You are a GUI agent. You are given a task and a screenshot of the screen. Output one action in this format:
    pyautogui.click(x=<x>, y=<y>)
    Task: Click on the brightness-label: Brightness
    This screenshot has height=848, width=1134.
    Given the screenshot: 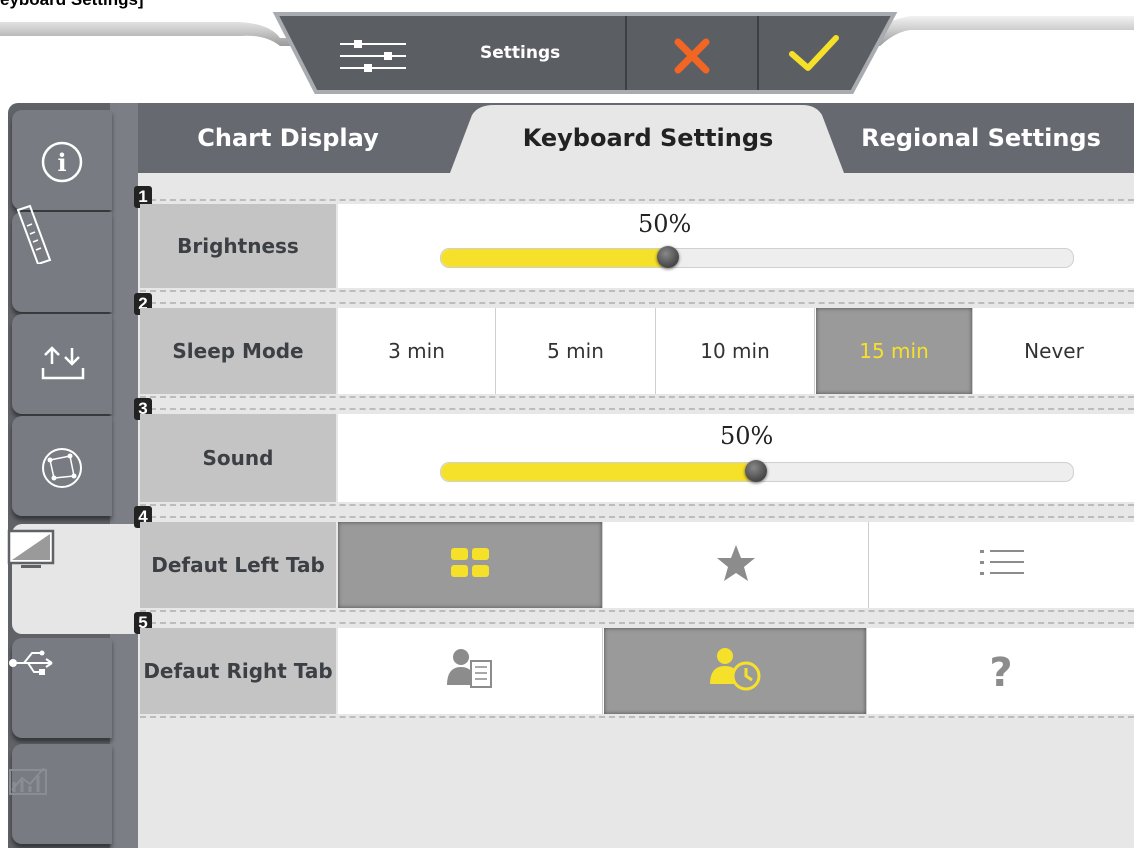 What is the action you would take?
    pyautogui.click(x=238, y=246)
    